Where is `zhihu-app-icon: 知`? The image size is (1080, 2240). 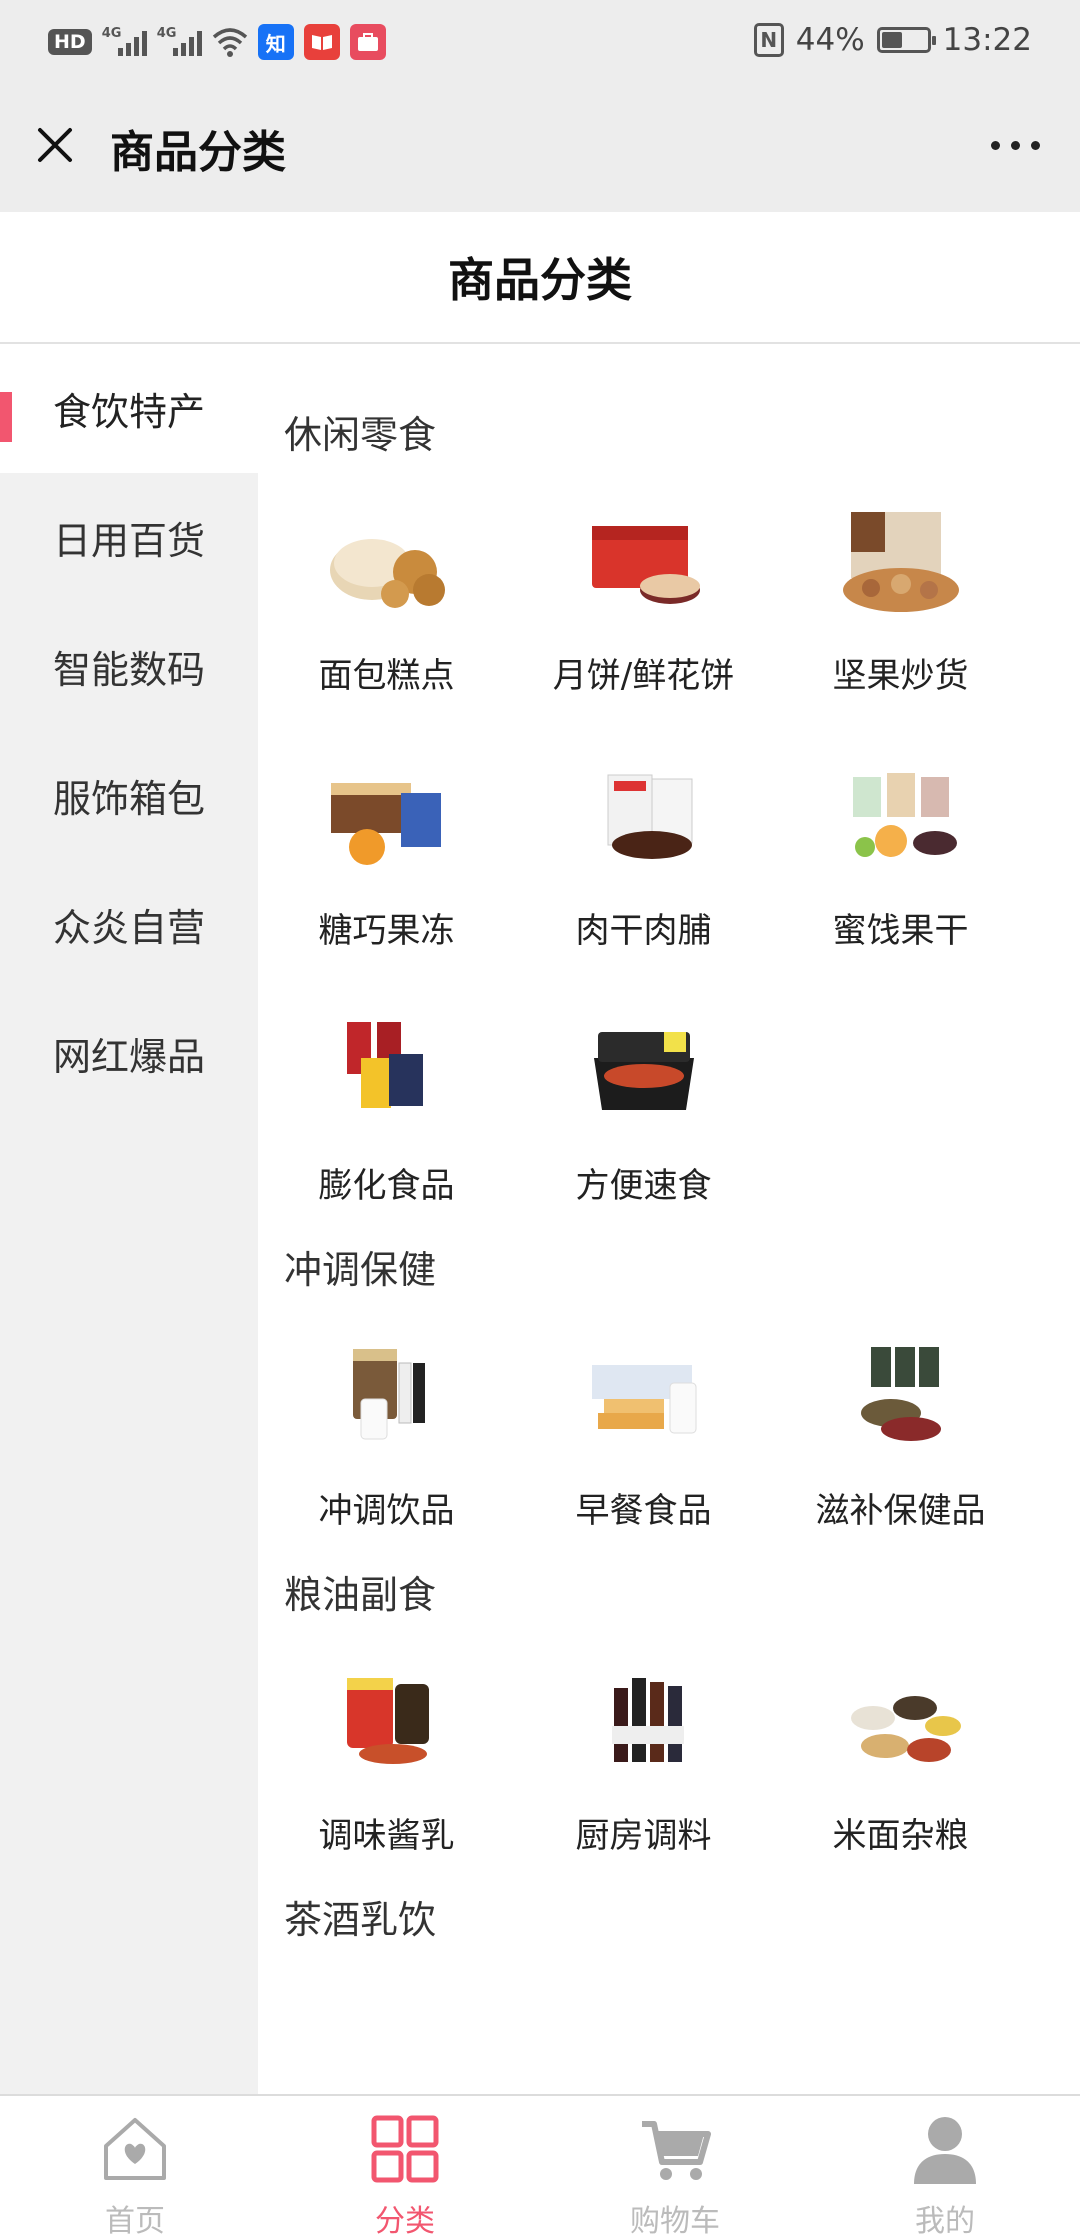 zhihu-app-icon: 知 is located at coordinates (275, 42).